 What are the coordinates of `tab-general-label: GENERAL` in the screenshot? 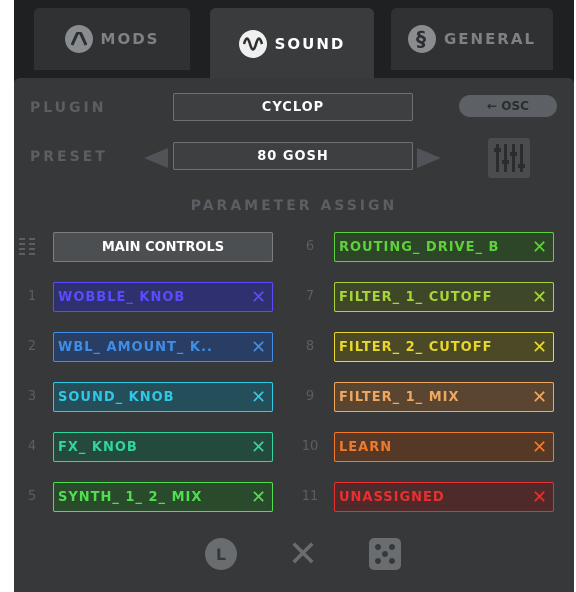 It's located at (490, 39).